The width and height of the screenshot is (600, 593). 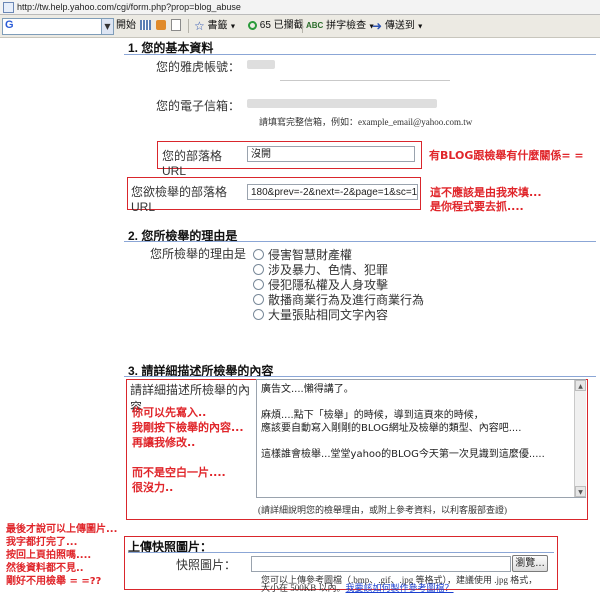 I want to click on bookmarks-button: ☆ 書籤 ▼, so click(x=215, y=26).